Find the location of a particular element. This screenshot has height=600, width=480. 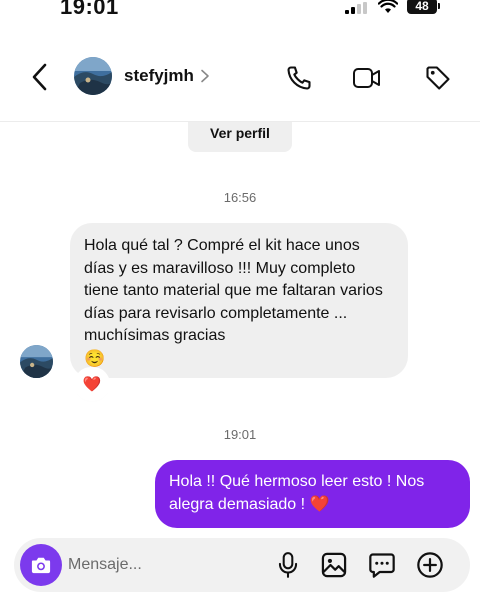

microphone-icon is located at coordinates (288, 565).